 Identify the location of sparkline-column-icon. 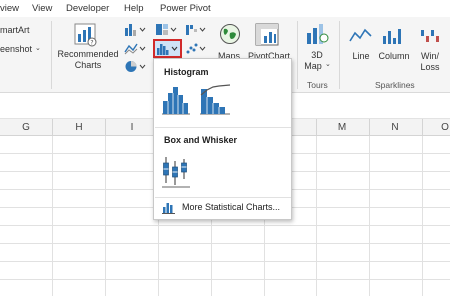
(394, 36).